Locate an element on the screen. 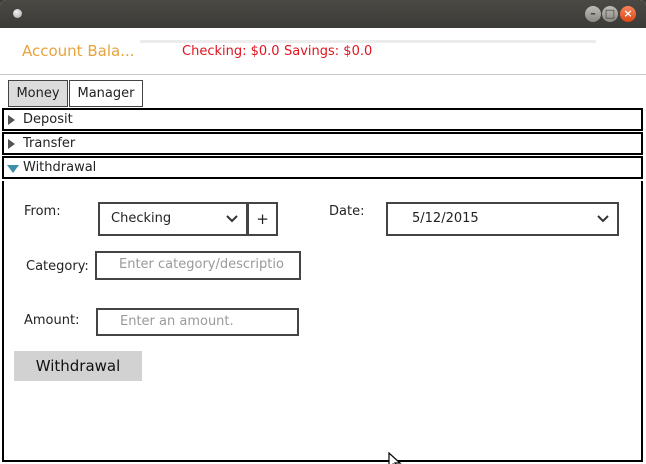 The height and width of the screenshot is (464, 646). date-value: 5/12/2015 is located at coordinates (445, 218).